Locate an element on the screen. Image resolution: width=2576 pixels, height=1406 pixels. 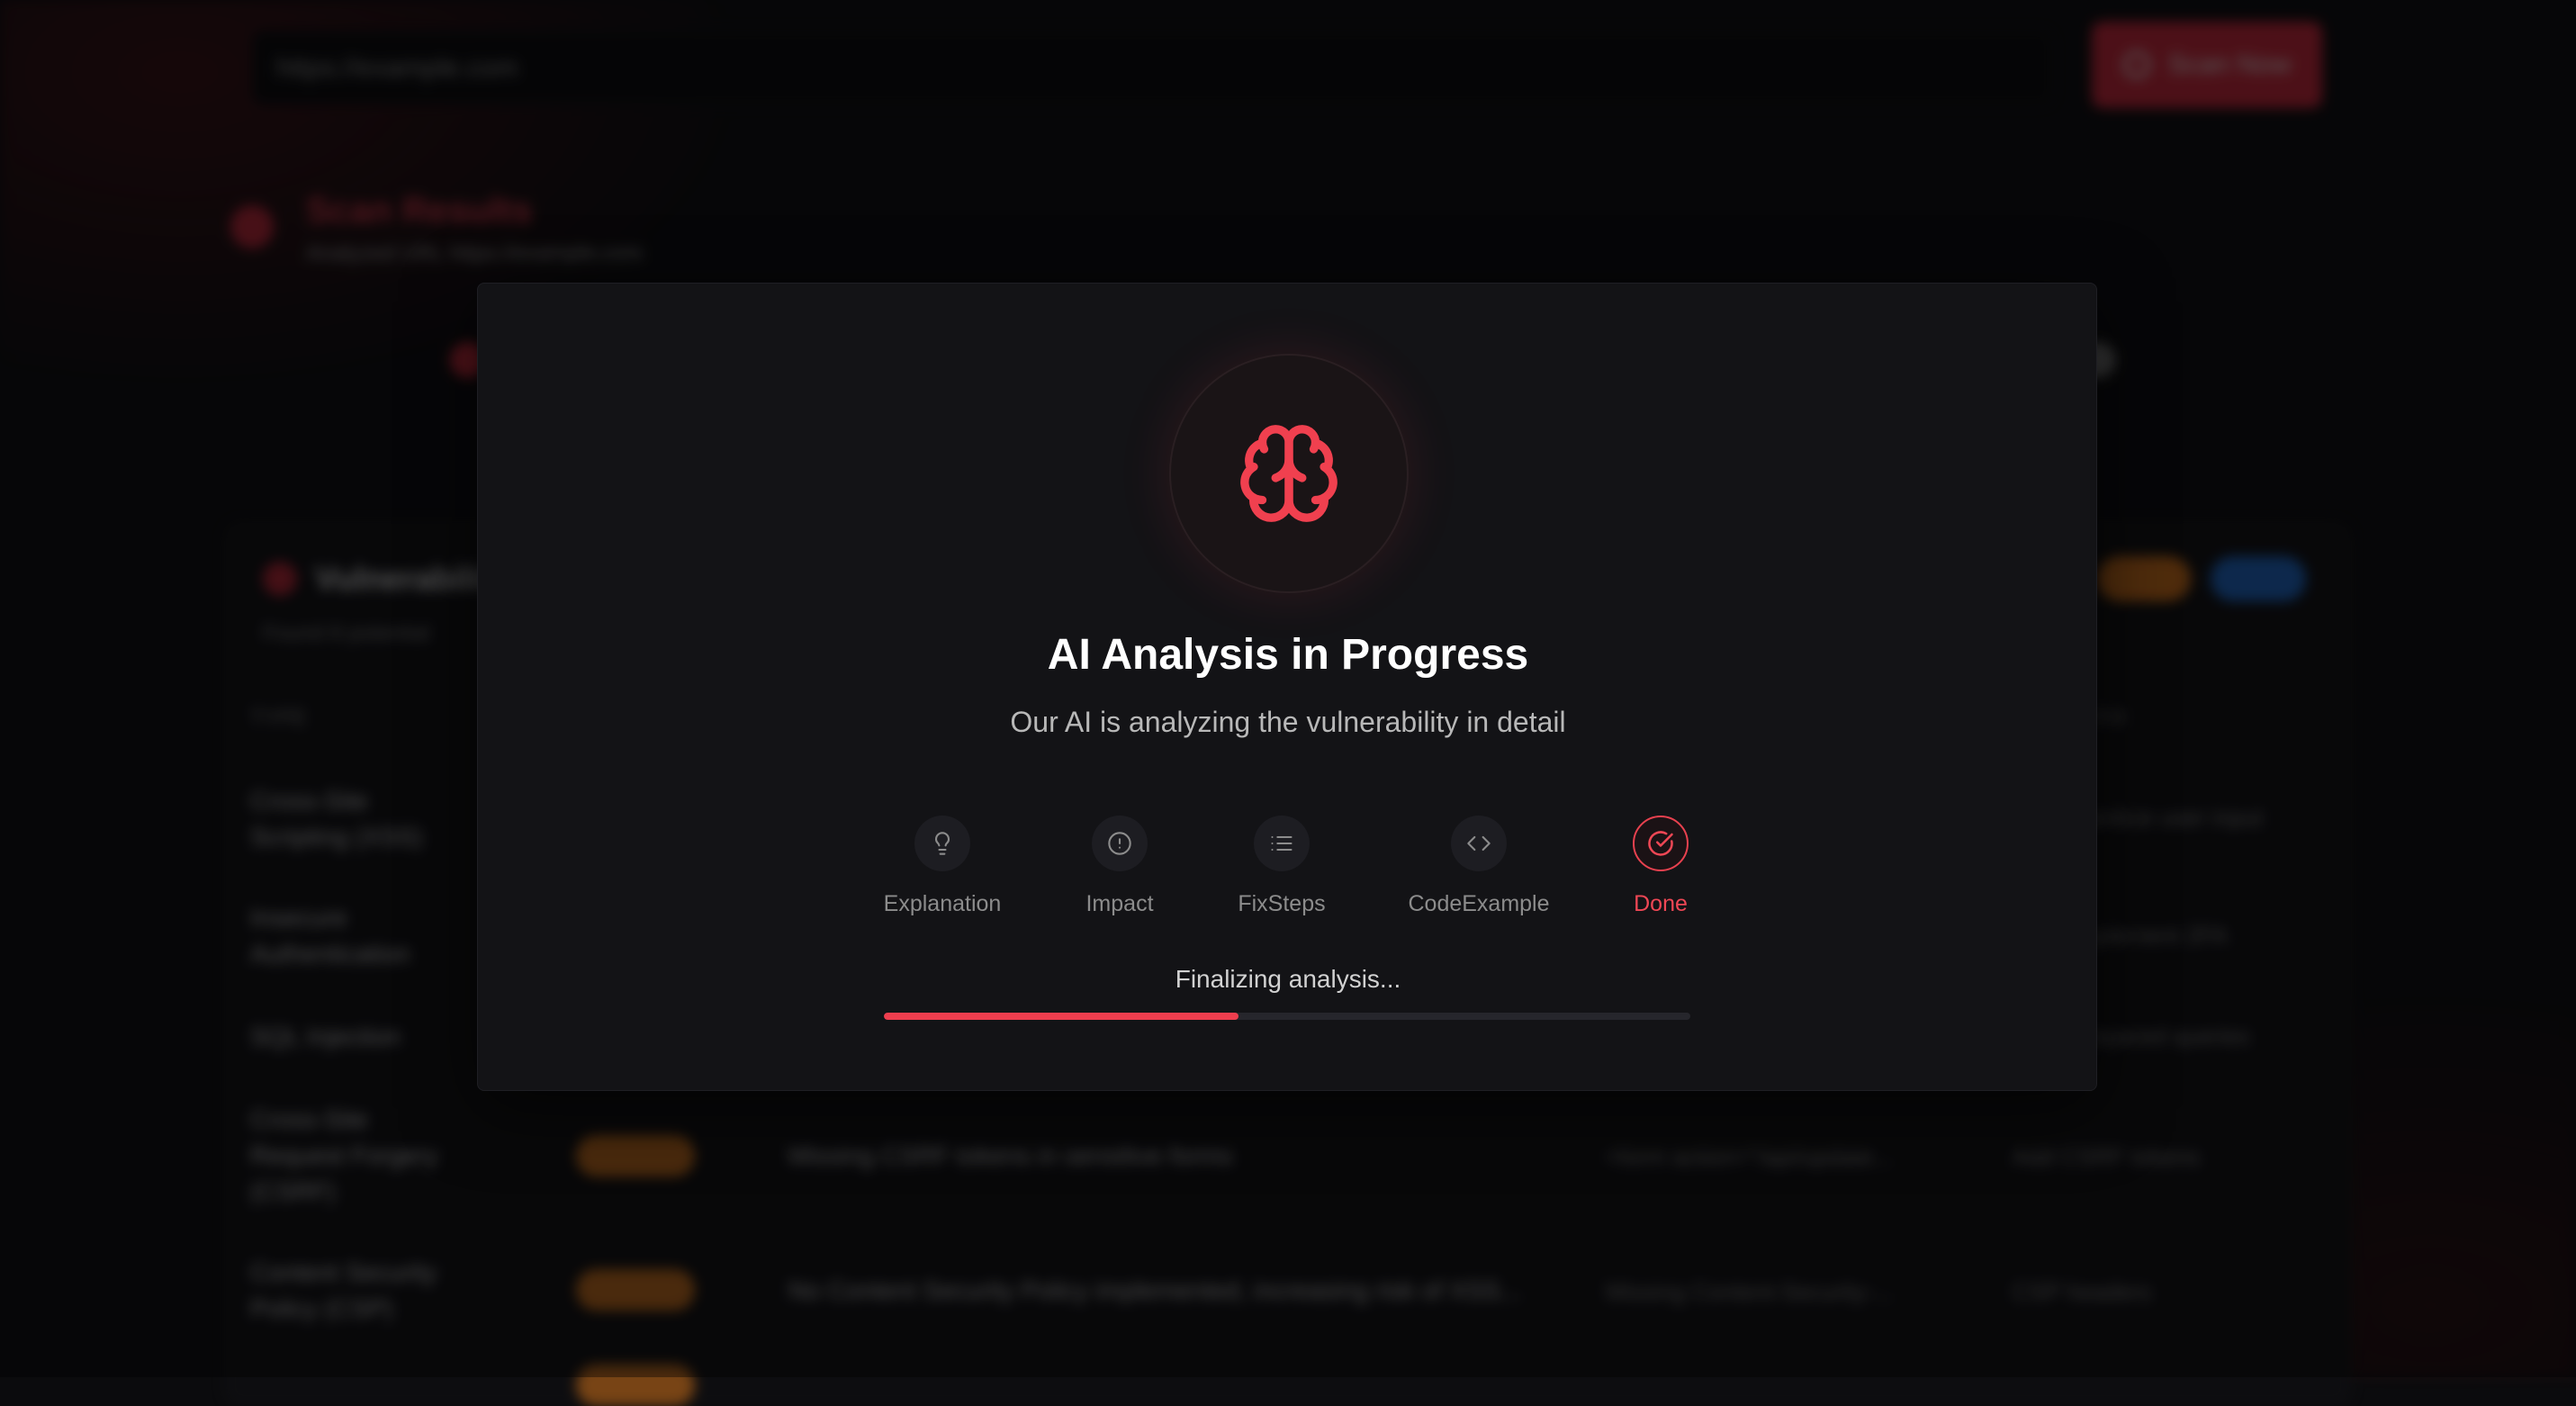
step-impact-circle is located at coordinates (1120, 843).